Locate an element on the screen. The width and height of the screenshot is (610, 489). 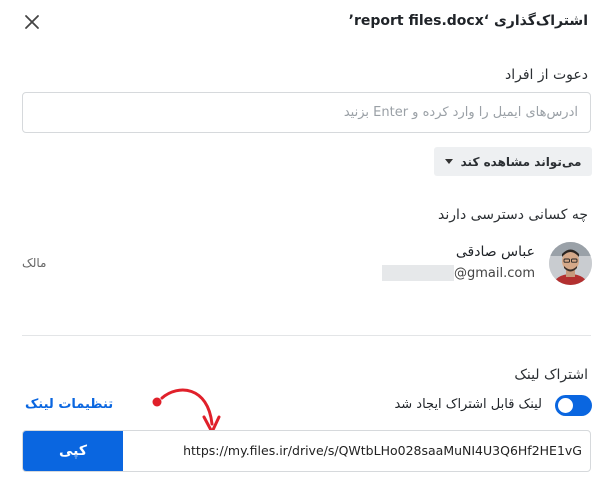
share-link-label: اشتراک لینک is located at coordinates (551, 375).